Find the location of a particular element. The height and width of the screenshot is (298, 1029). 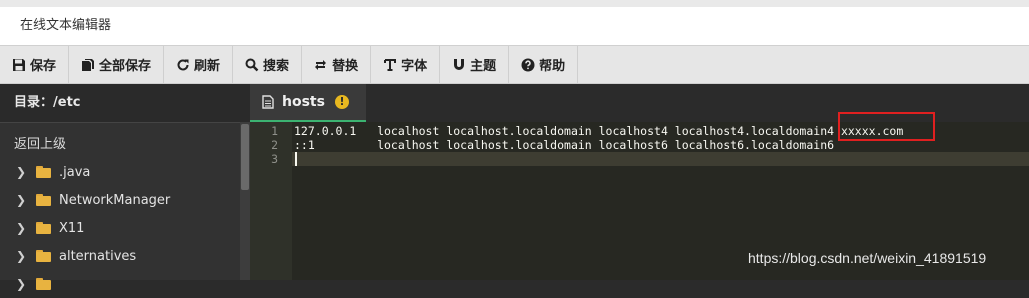

refresh-icon is located at coordinates (183, 64).